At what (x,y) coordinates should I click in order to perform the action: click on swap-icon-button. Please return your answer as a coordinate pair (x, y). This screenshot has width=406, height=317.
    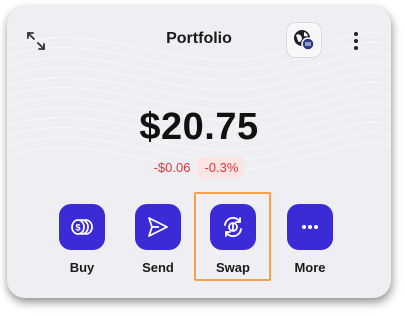
    Looking at the image, I should click on (233, 227).